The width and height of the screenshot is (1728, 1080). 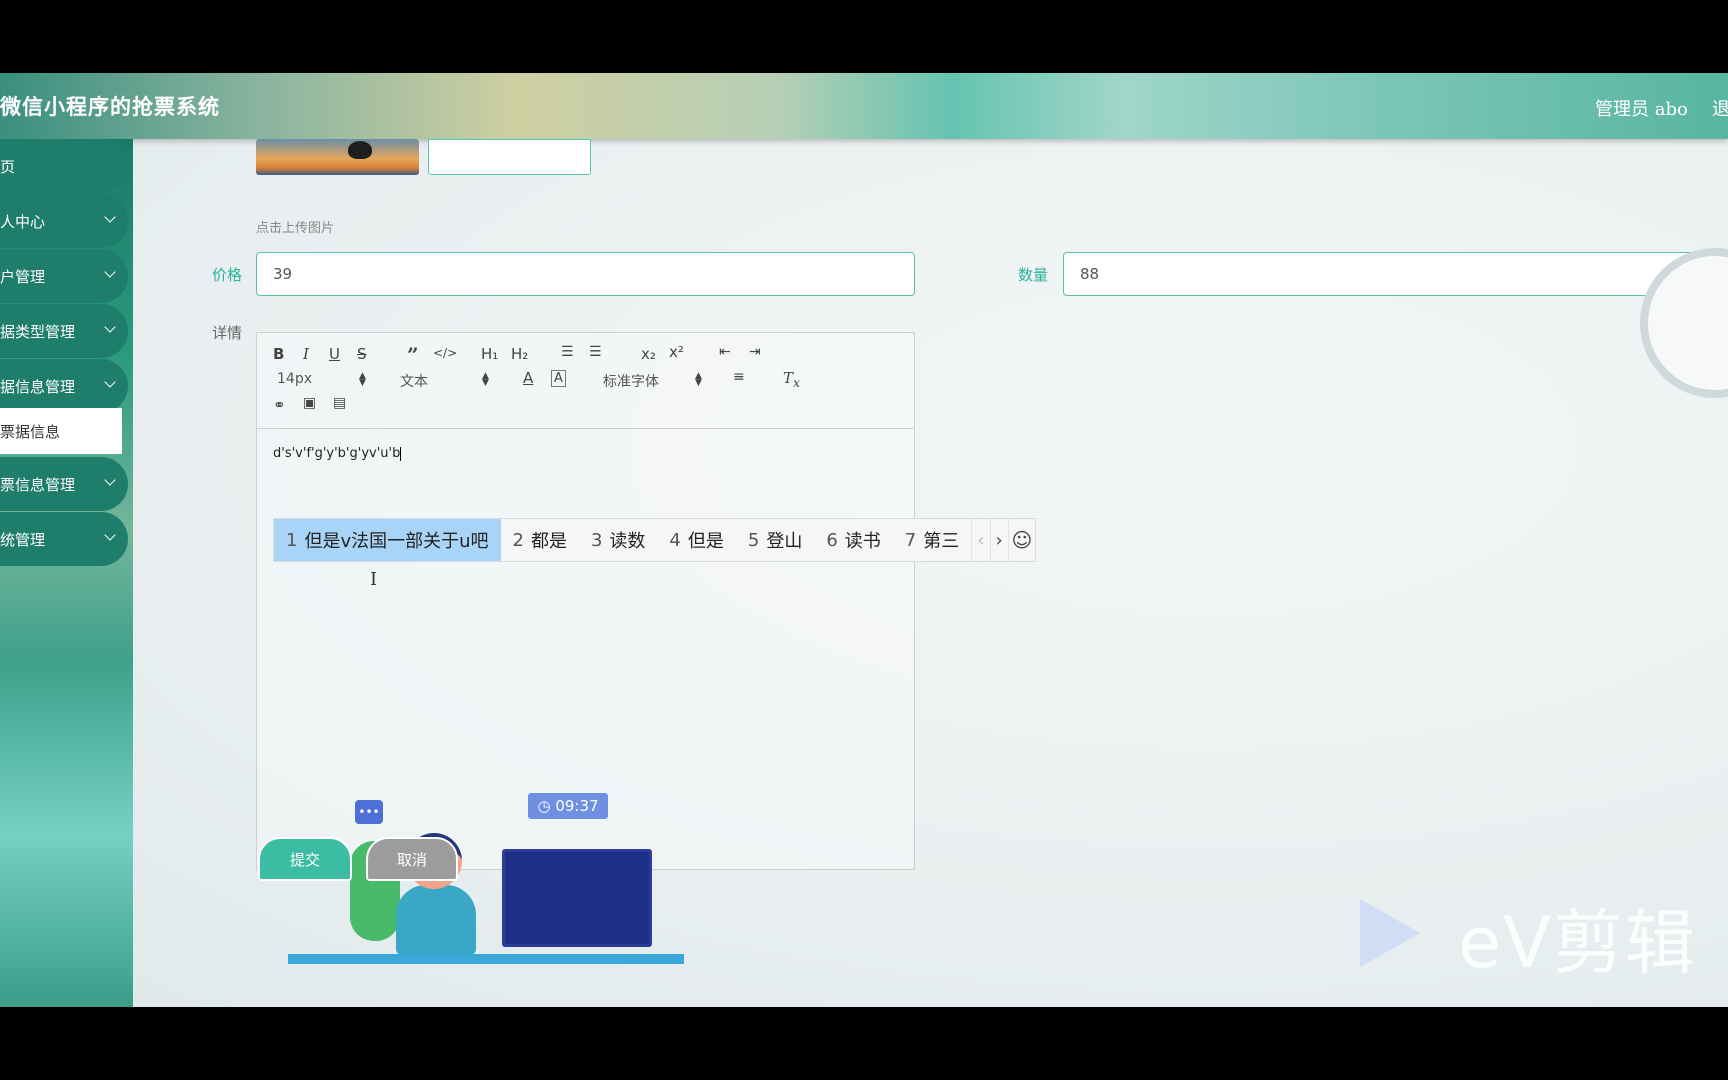 I want to click on upload-image-box, so click(x=509, y=157).